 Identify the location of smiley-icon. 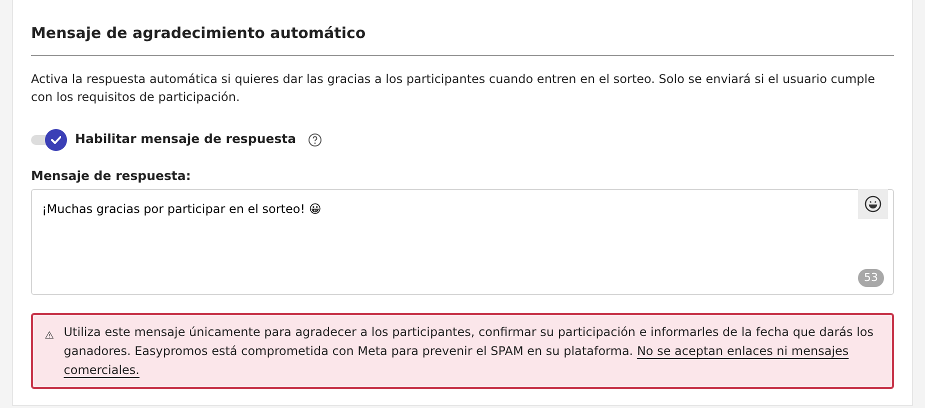
(873, 204).